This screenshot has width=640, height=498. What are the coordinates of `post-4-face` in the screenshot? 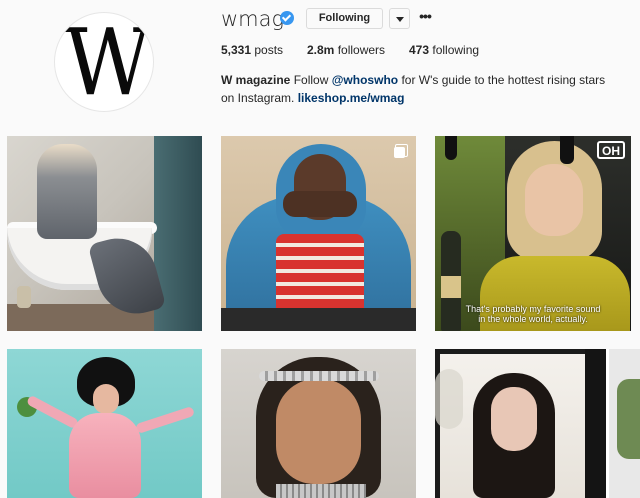 It's located at (106, 399).